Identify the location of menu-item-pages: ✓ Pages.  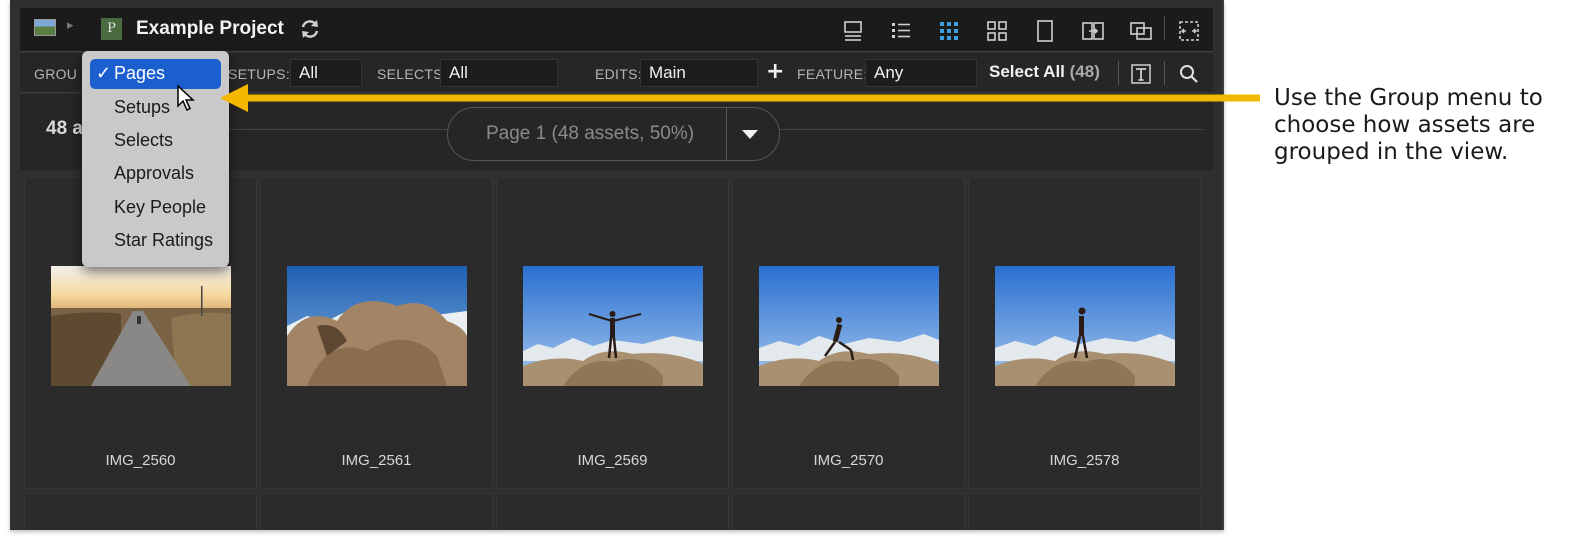
(155, 74).